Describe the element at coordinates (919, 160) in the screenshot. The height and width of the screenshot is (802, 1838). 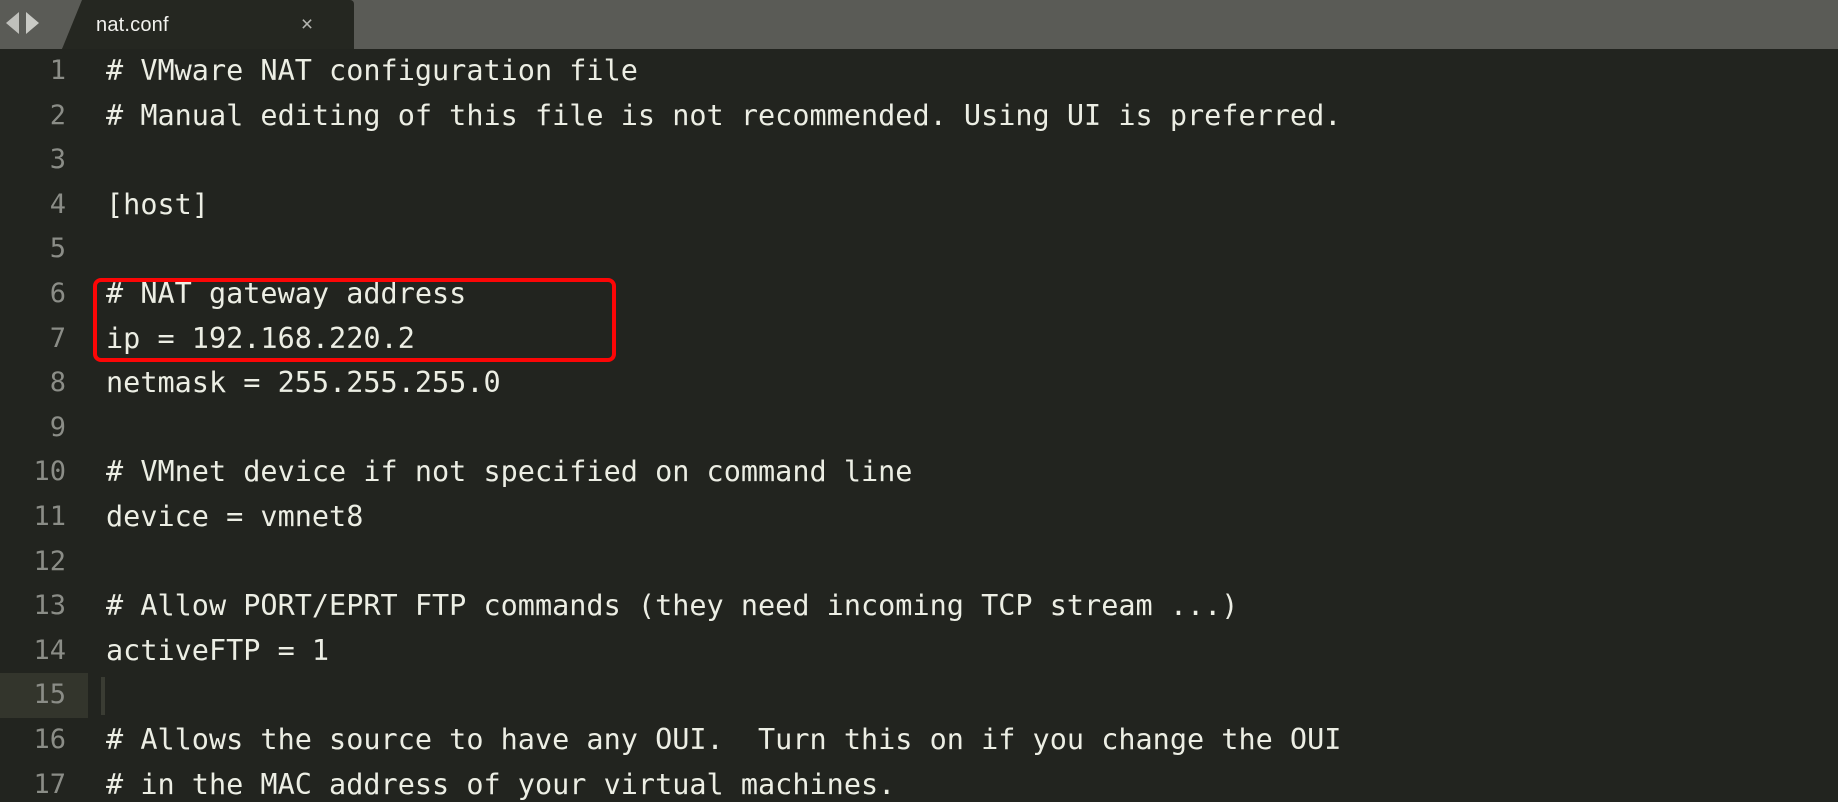
I see `code-line-row: 3` at that location.